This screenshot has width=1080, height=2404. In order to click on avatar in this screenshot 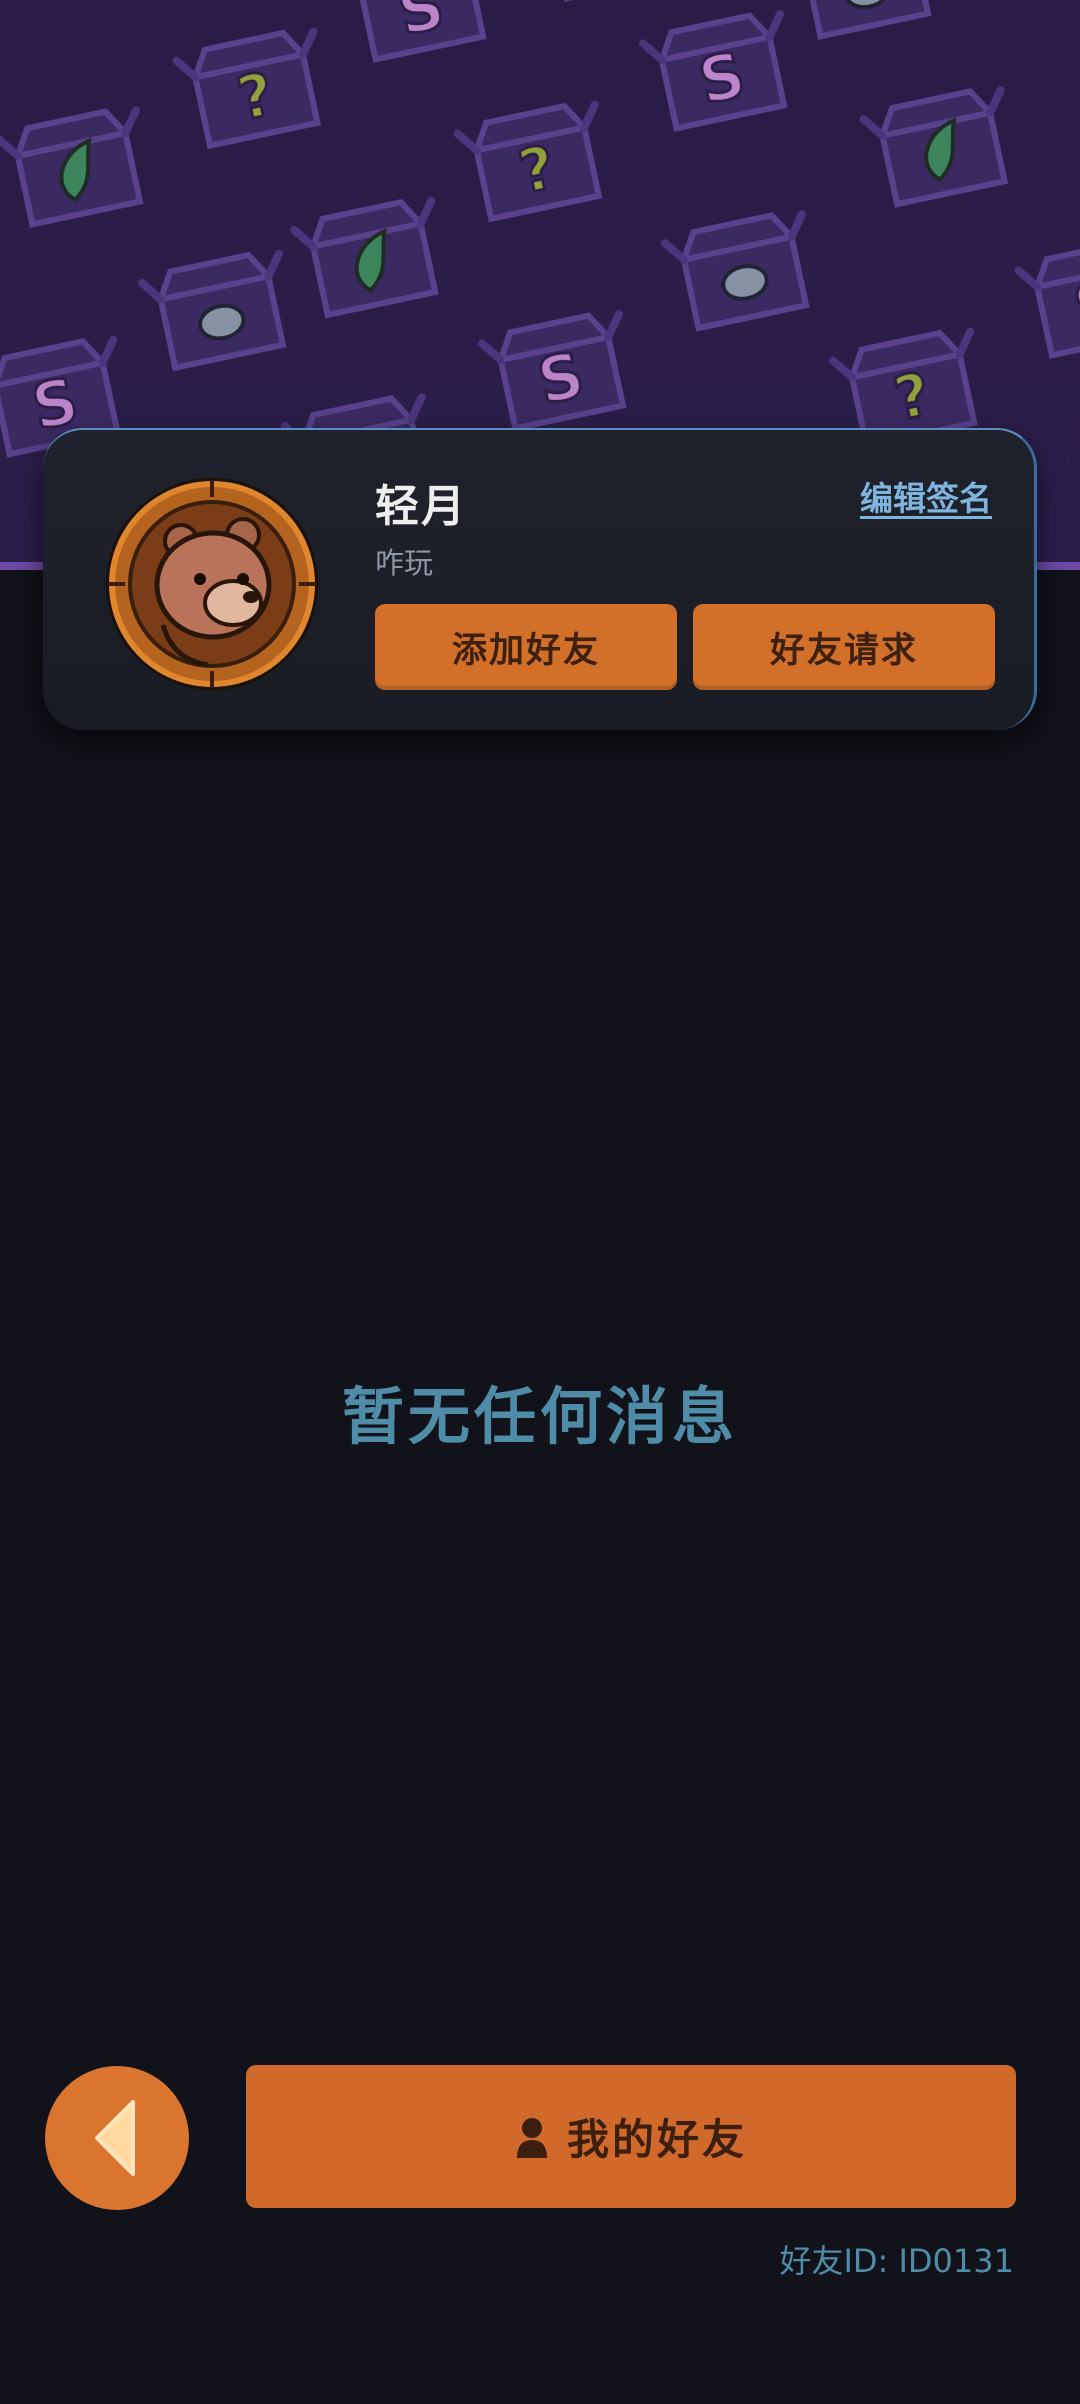, I will do `click(212, 584)`.